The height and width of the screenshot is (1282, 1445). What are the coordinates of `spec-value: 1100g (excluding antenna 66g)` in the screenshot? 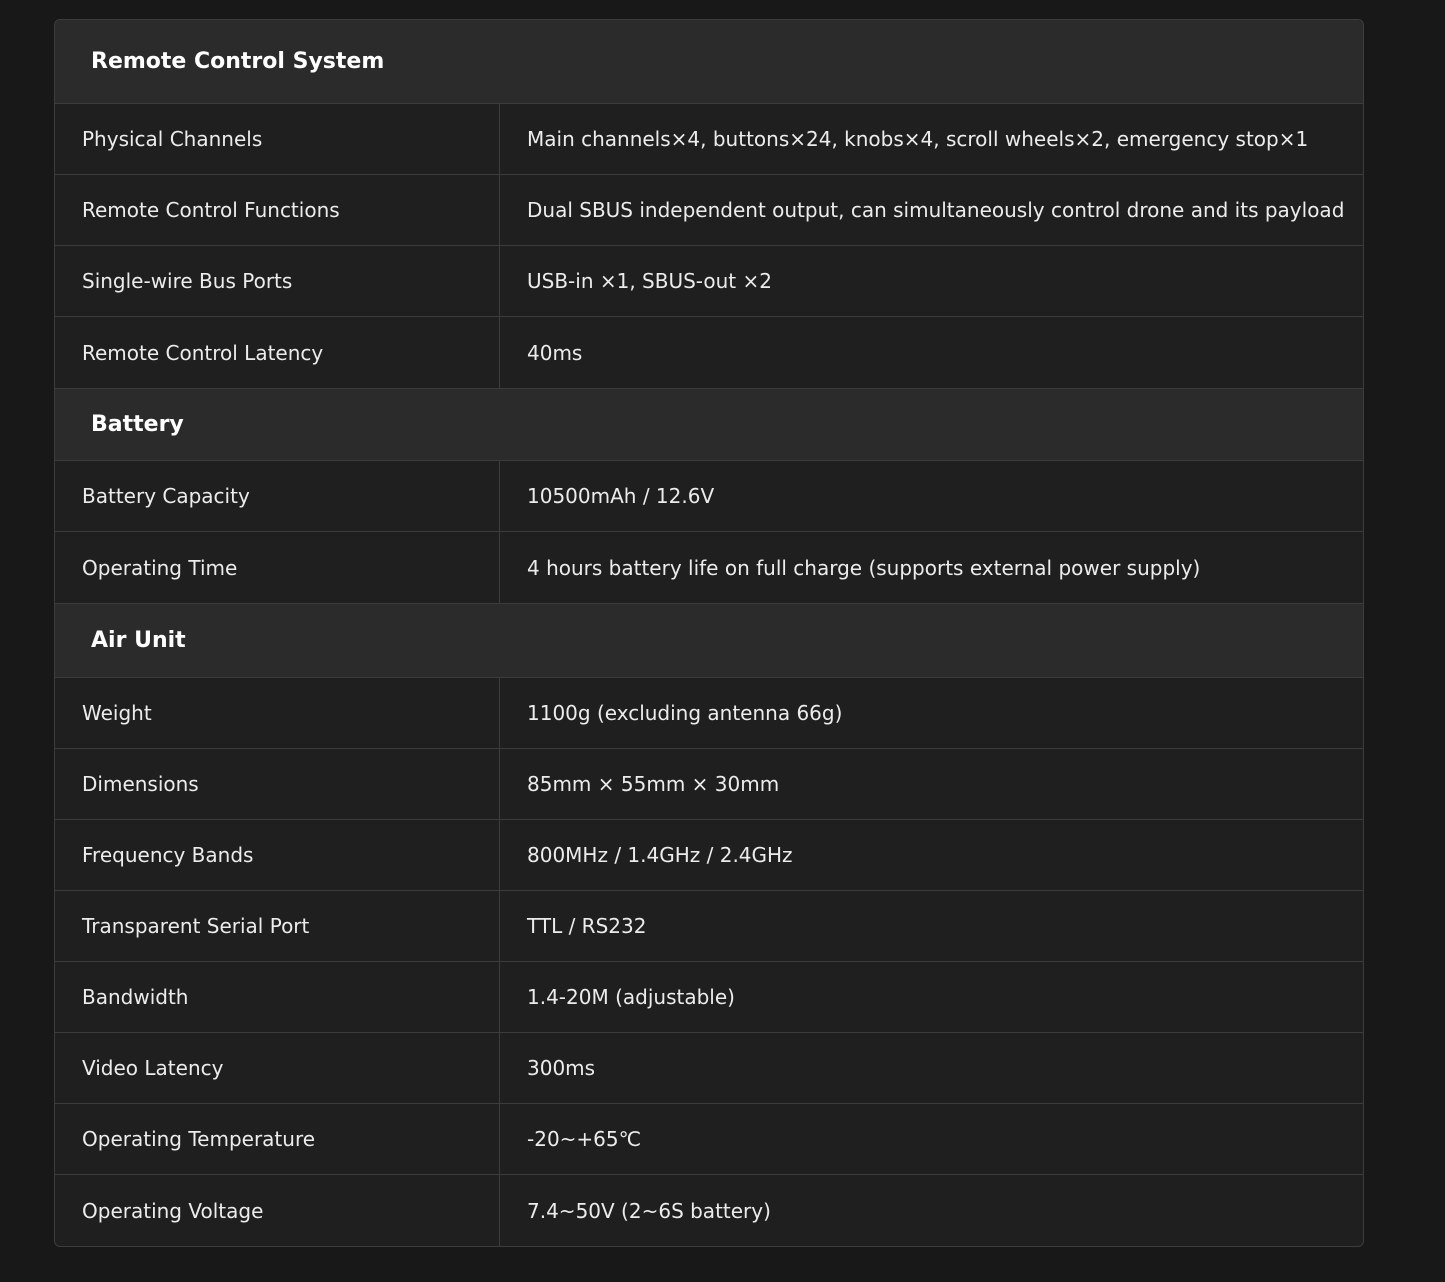 It's located at (685, 713).